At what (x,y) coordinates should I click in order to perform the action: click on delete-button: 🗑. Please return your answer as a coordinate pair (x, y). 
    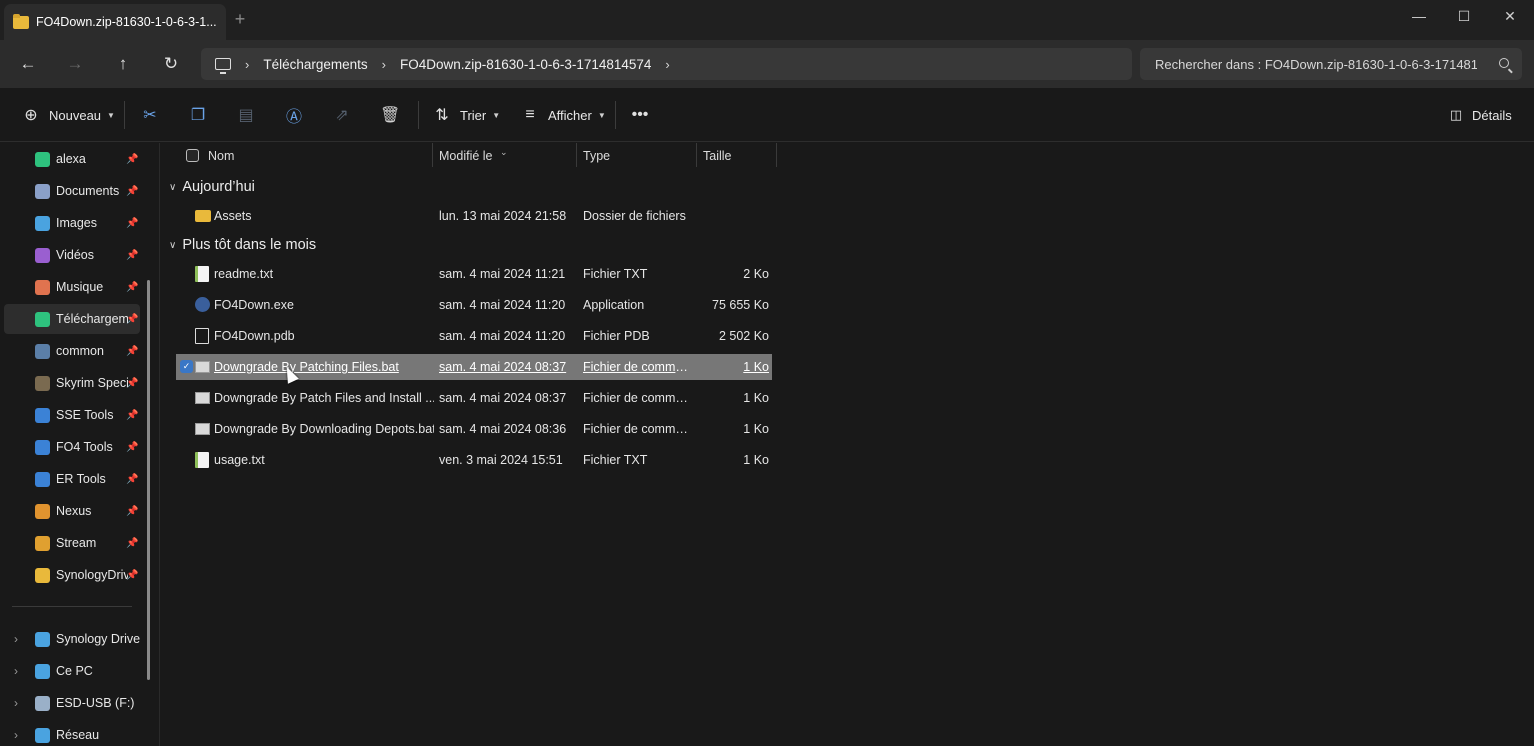
    Looking at the image, I should click on (390, 115).